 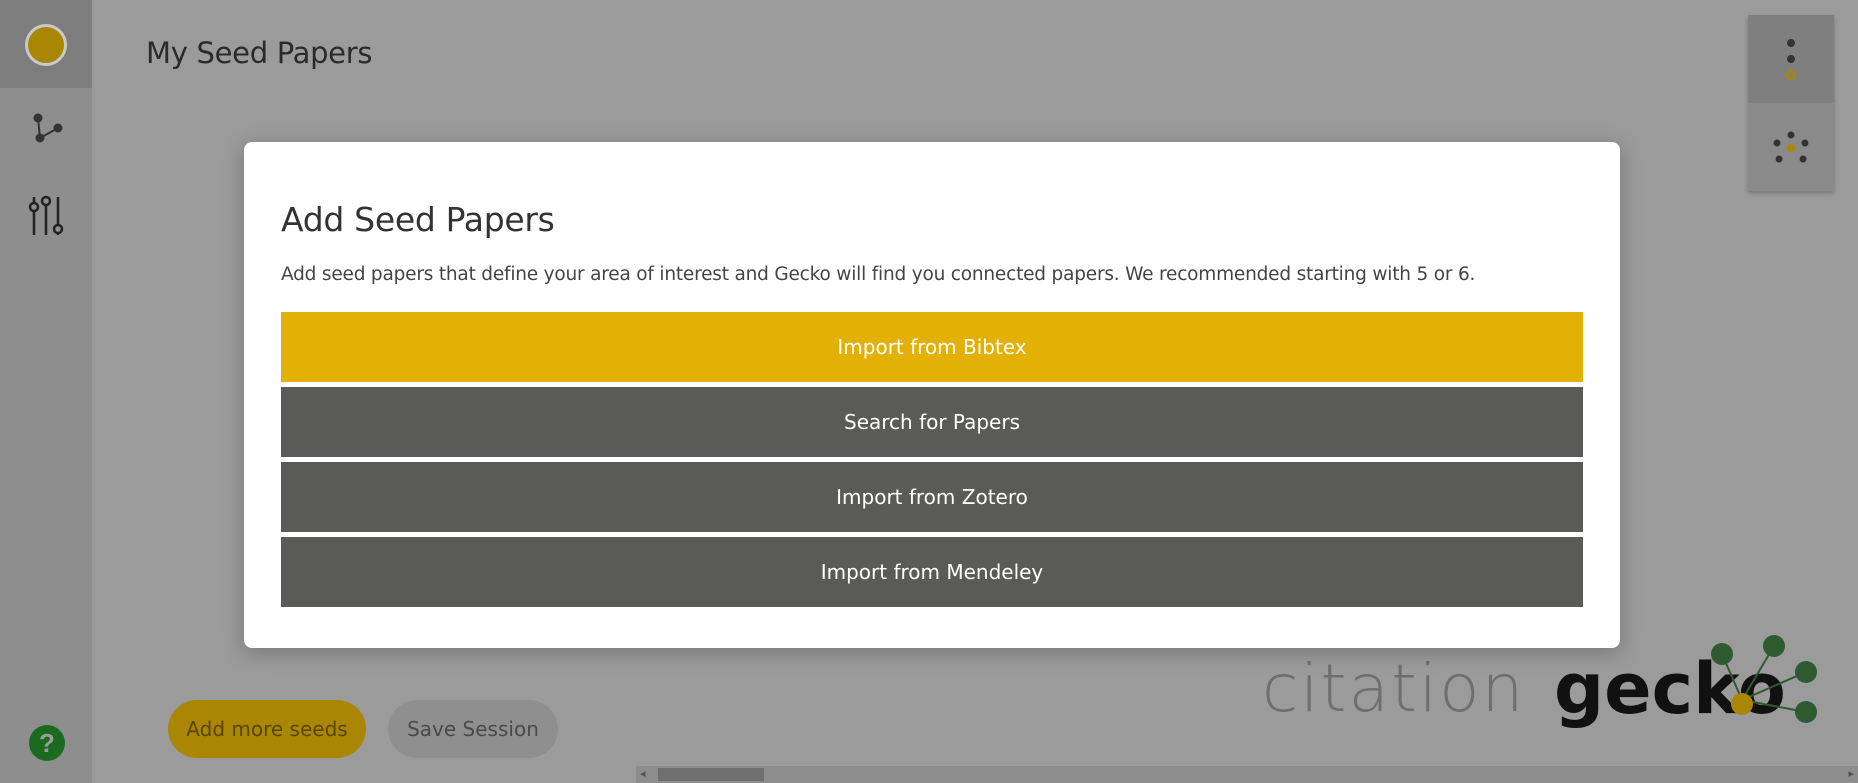 What do you see at coordinates (47, 743) in the screenshot?
I see `help-icon: ?` at bounding box center [47, 743].